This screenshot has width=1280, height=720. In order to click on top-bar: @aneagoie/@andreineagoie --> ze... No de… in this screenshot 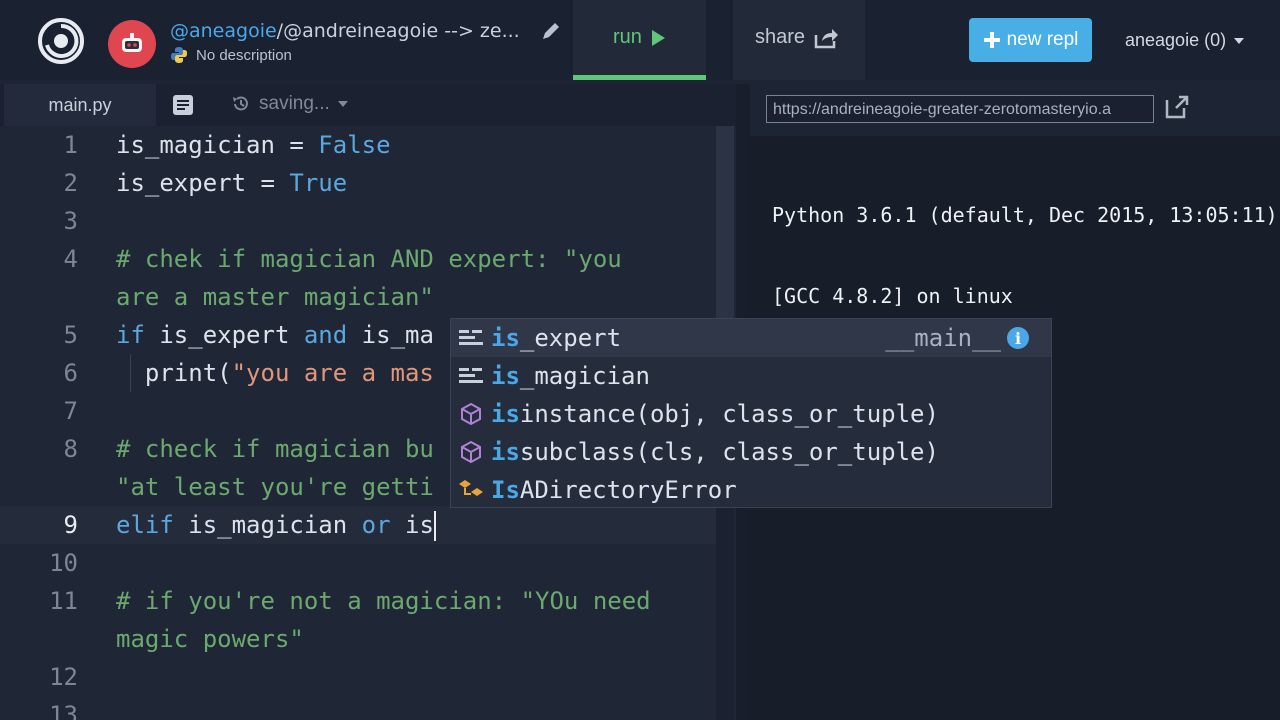, I will do `click(640, 40)`.